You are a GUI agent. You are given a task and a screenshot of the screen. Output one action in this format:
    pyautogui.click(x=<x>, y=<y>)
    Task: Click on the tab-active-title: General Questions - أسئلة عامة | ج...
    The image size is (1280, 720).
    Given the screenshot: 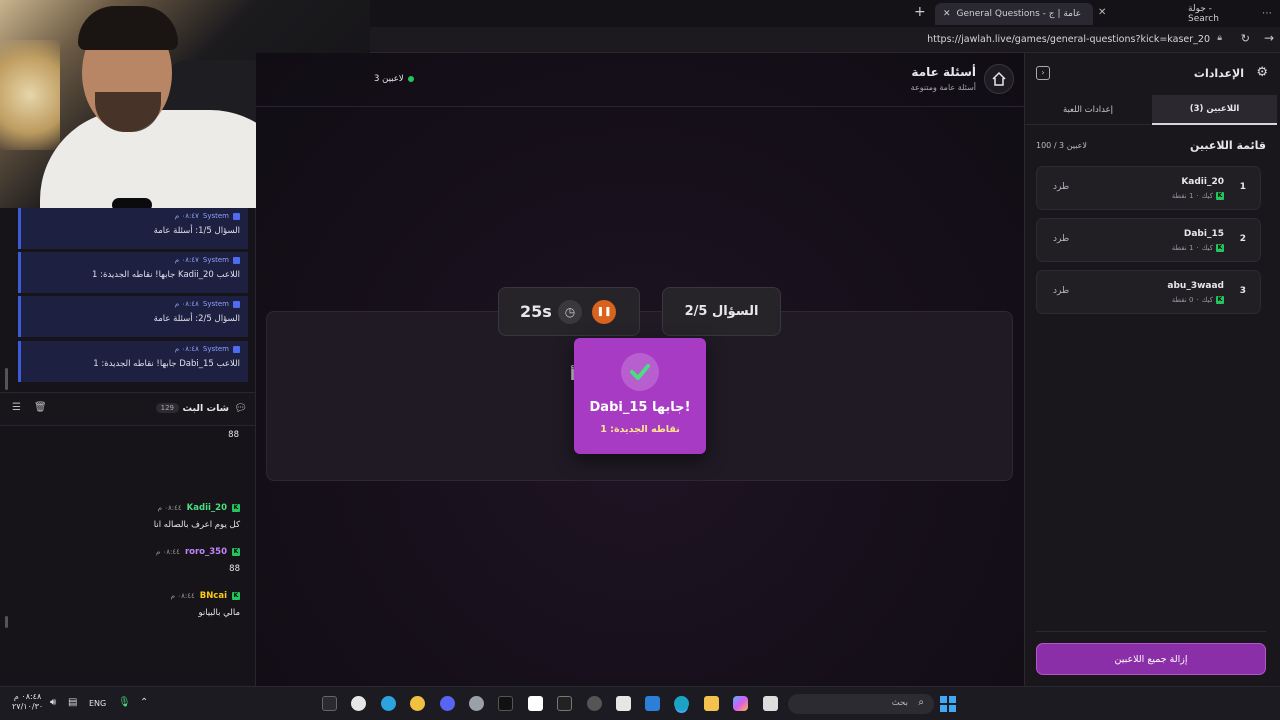 What is the action you would take?
    pyautogui.click(x=1019, y=14)
    